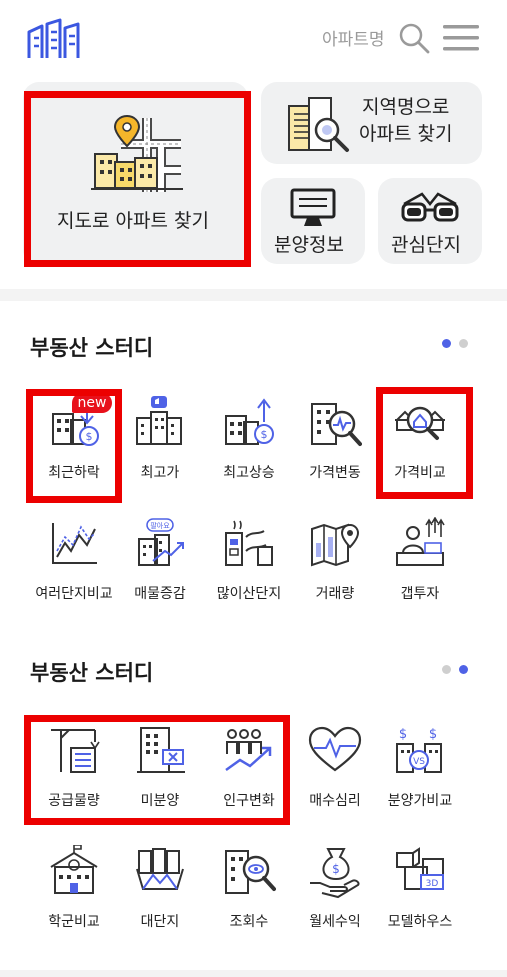  I want to click on study-item-label: 분양가비교, so click(420, 801).